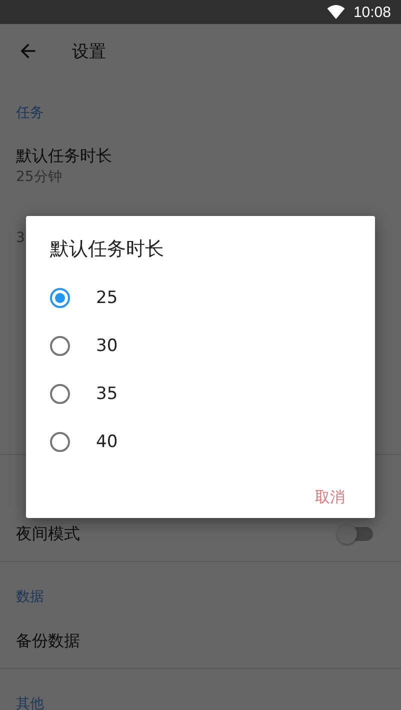 The image size is (401, 710). What do you see at coordinates (107, 249) in the screenshot?
I see `dialog-title: 默认任务时长` at bounding box center [107, 249].